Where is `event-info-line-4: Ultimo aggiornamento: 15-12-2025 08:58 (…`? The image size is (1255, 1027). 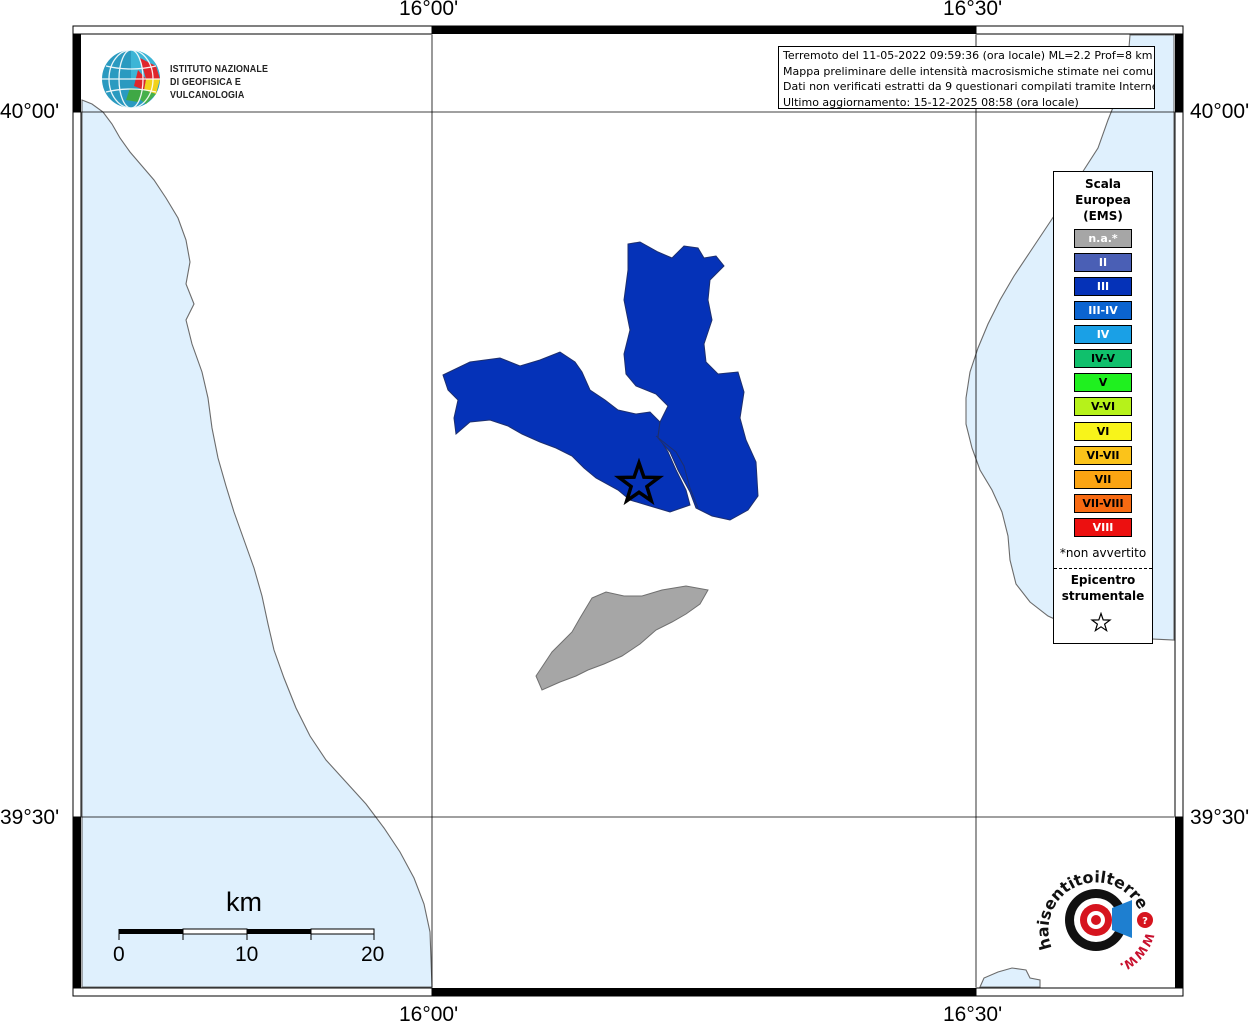
event-info-line-4: Ultimo aggiornamento: 15-12-2025 08:58 (… is located at coordinates (931, 102).